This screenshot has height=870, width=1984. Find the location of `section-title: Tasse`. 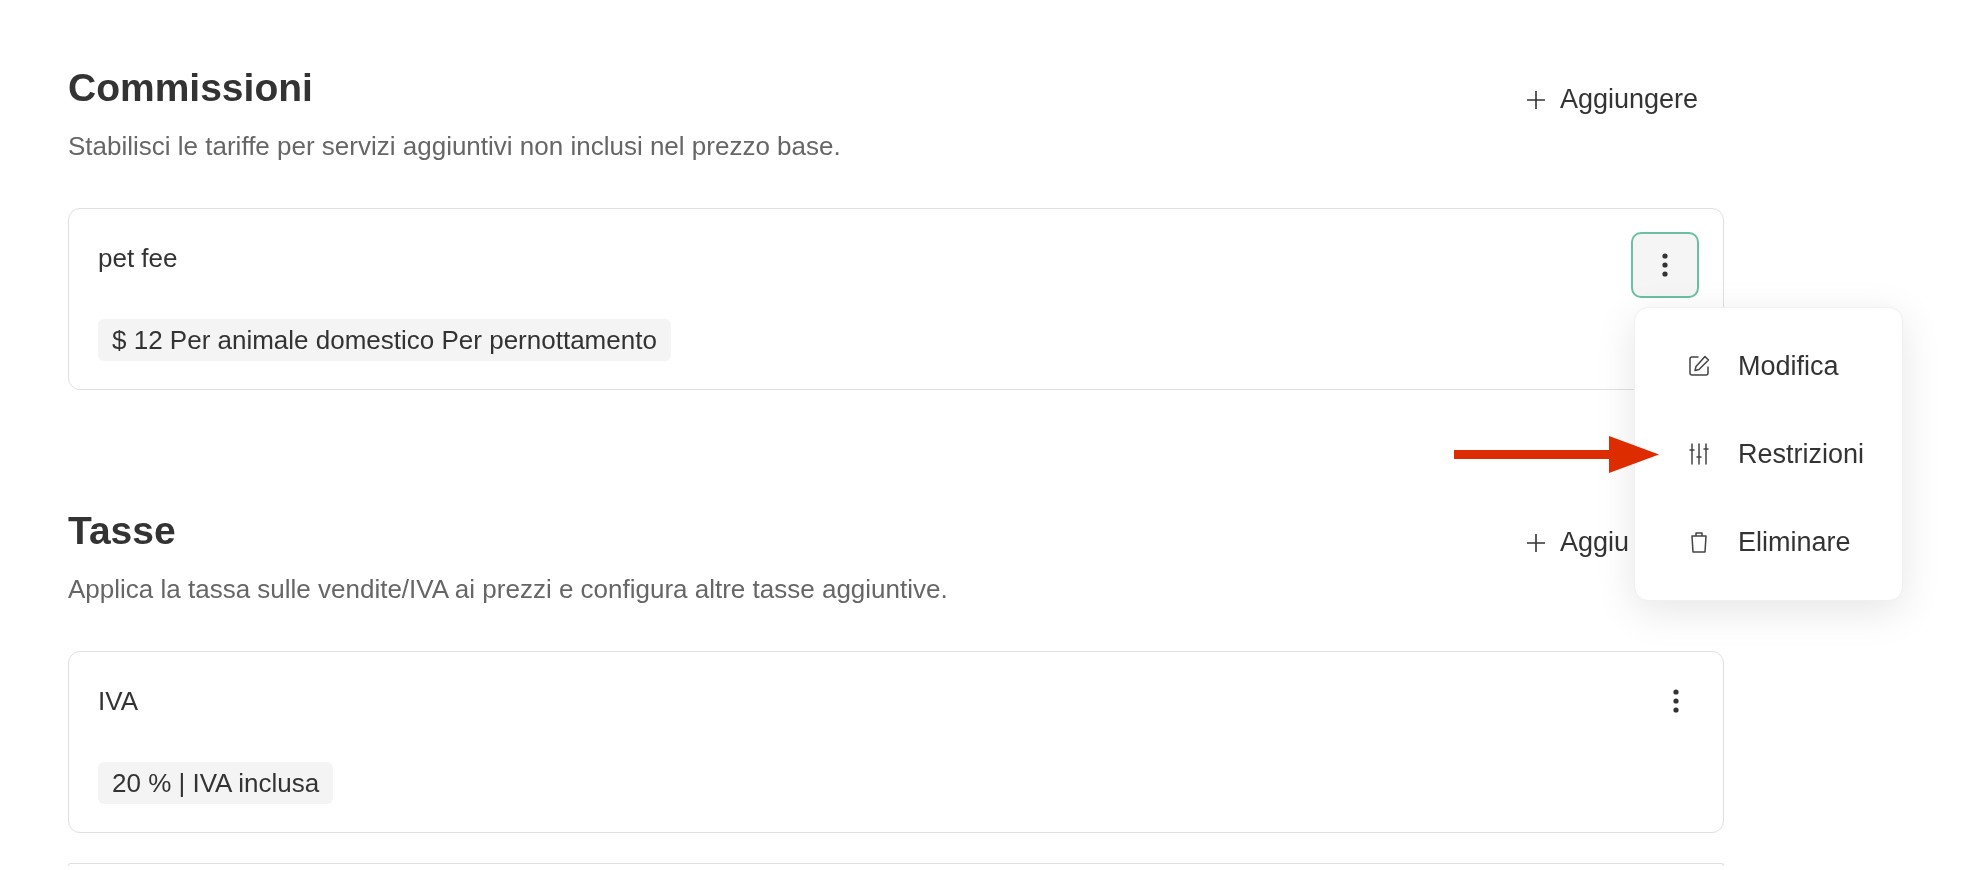

section-title: Tasse is located at coordinates (122, 531).